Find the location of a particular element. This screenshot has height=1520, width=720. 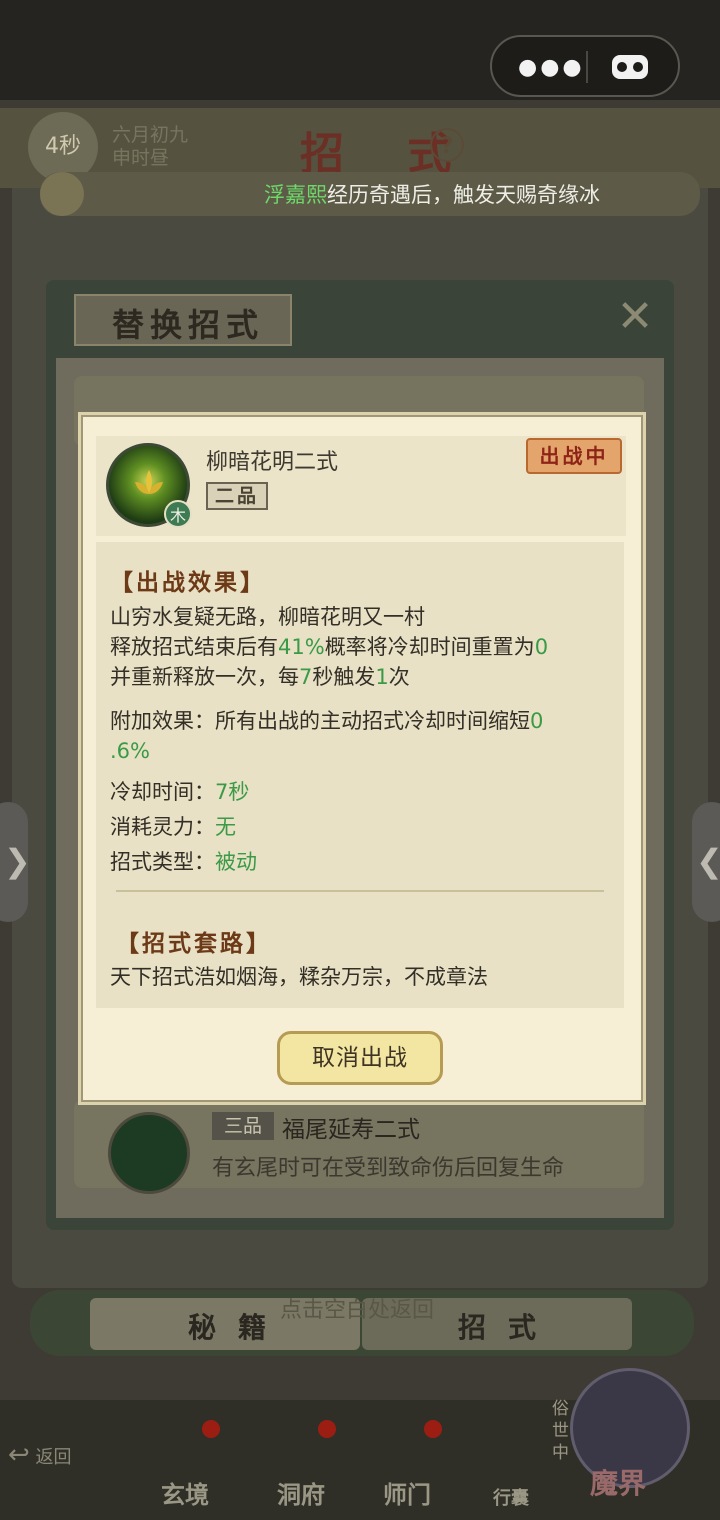

world-label: 魔界 is located at coordinates (618, 1483).